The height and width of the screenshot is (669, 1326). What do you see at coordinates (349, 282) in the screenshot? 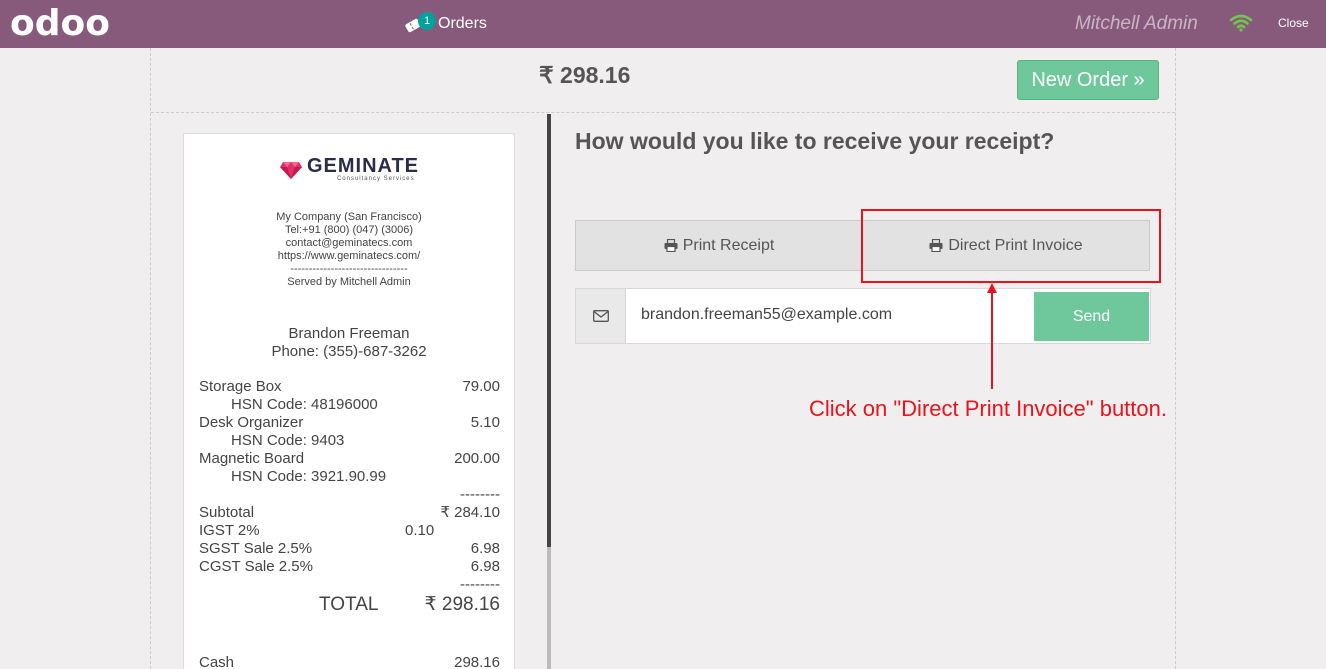
I see `served-by: Served by Mitchell Admin` at bounding box center [349, 282].